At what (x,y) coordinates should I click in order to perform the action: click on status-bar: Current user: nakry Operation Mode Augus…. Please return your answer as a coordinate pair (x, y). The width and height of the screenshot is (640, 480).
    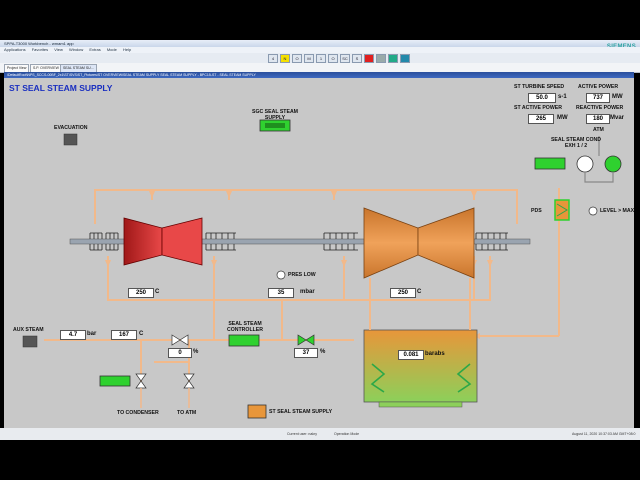
    Looking at the image, I should click on (320, 434).